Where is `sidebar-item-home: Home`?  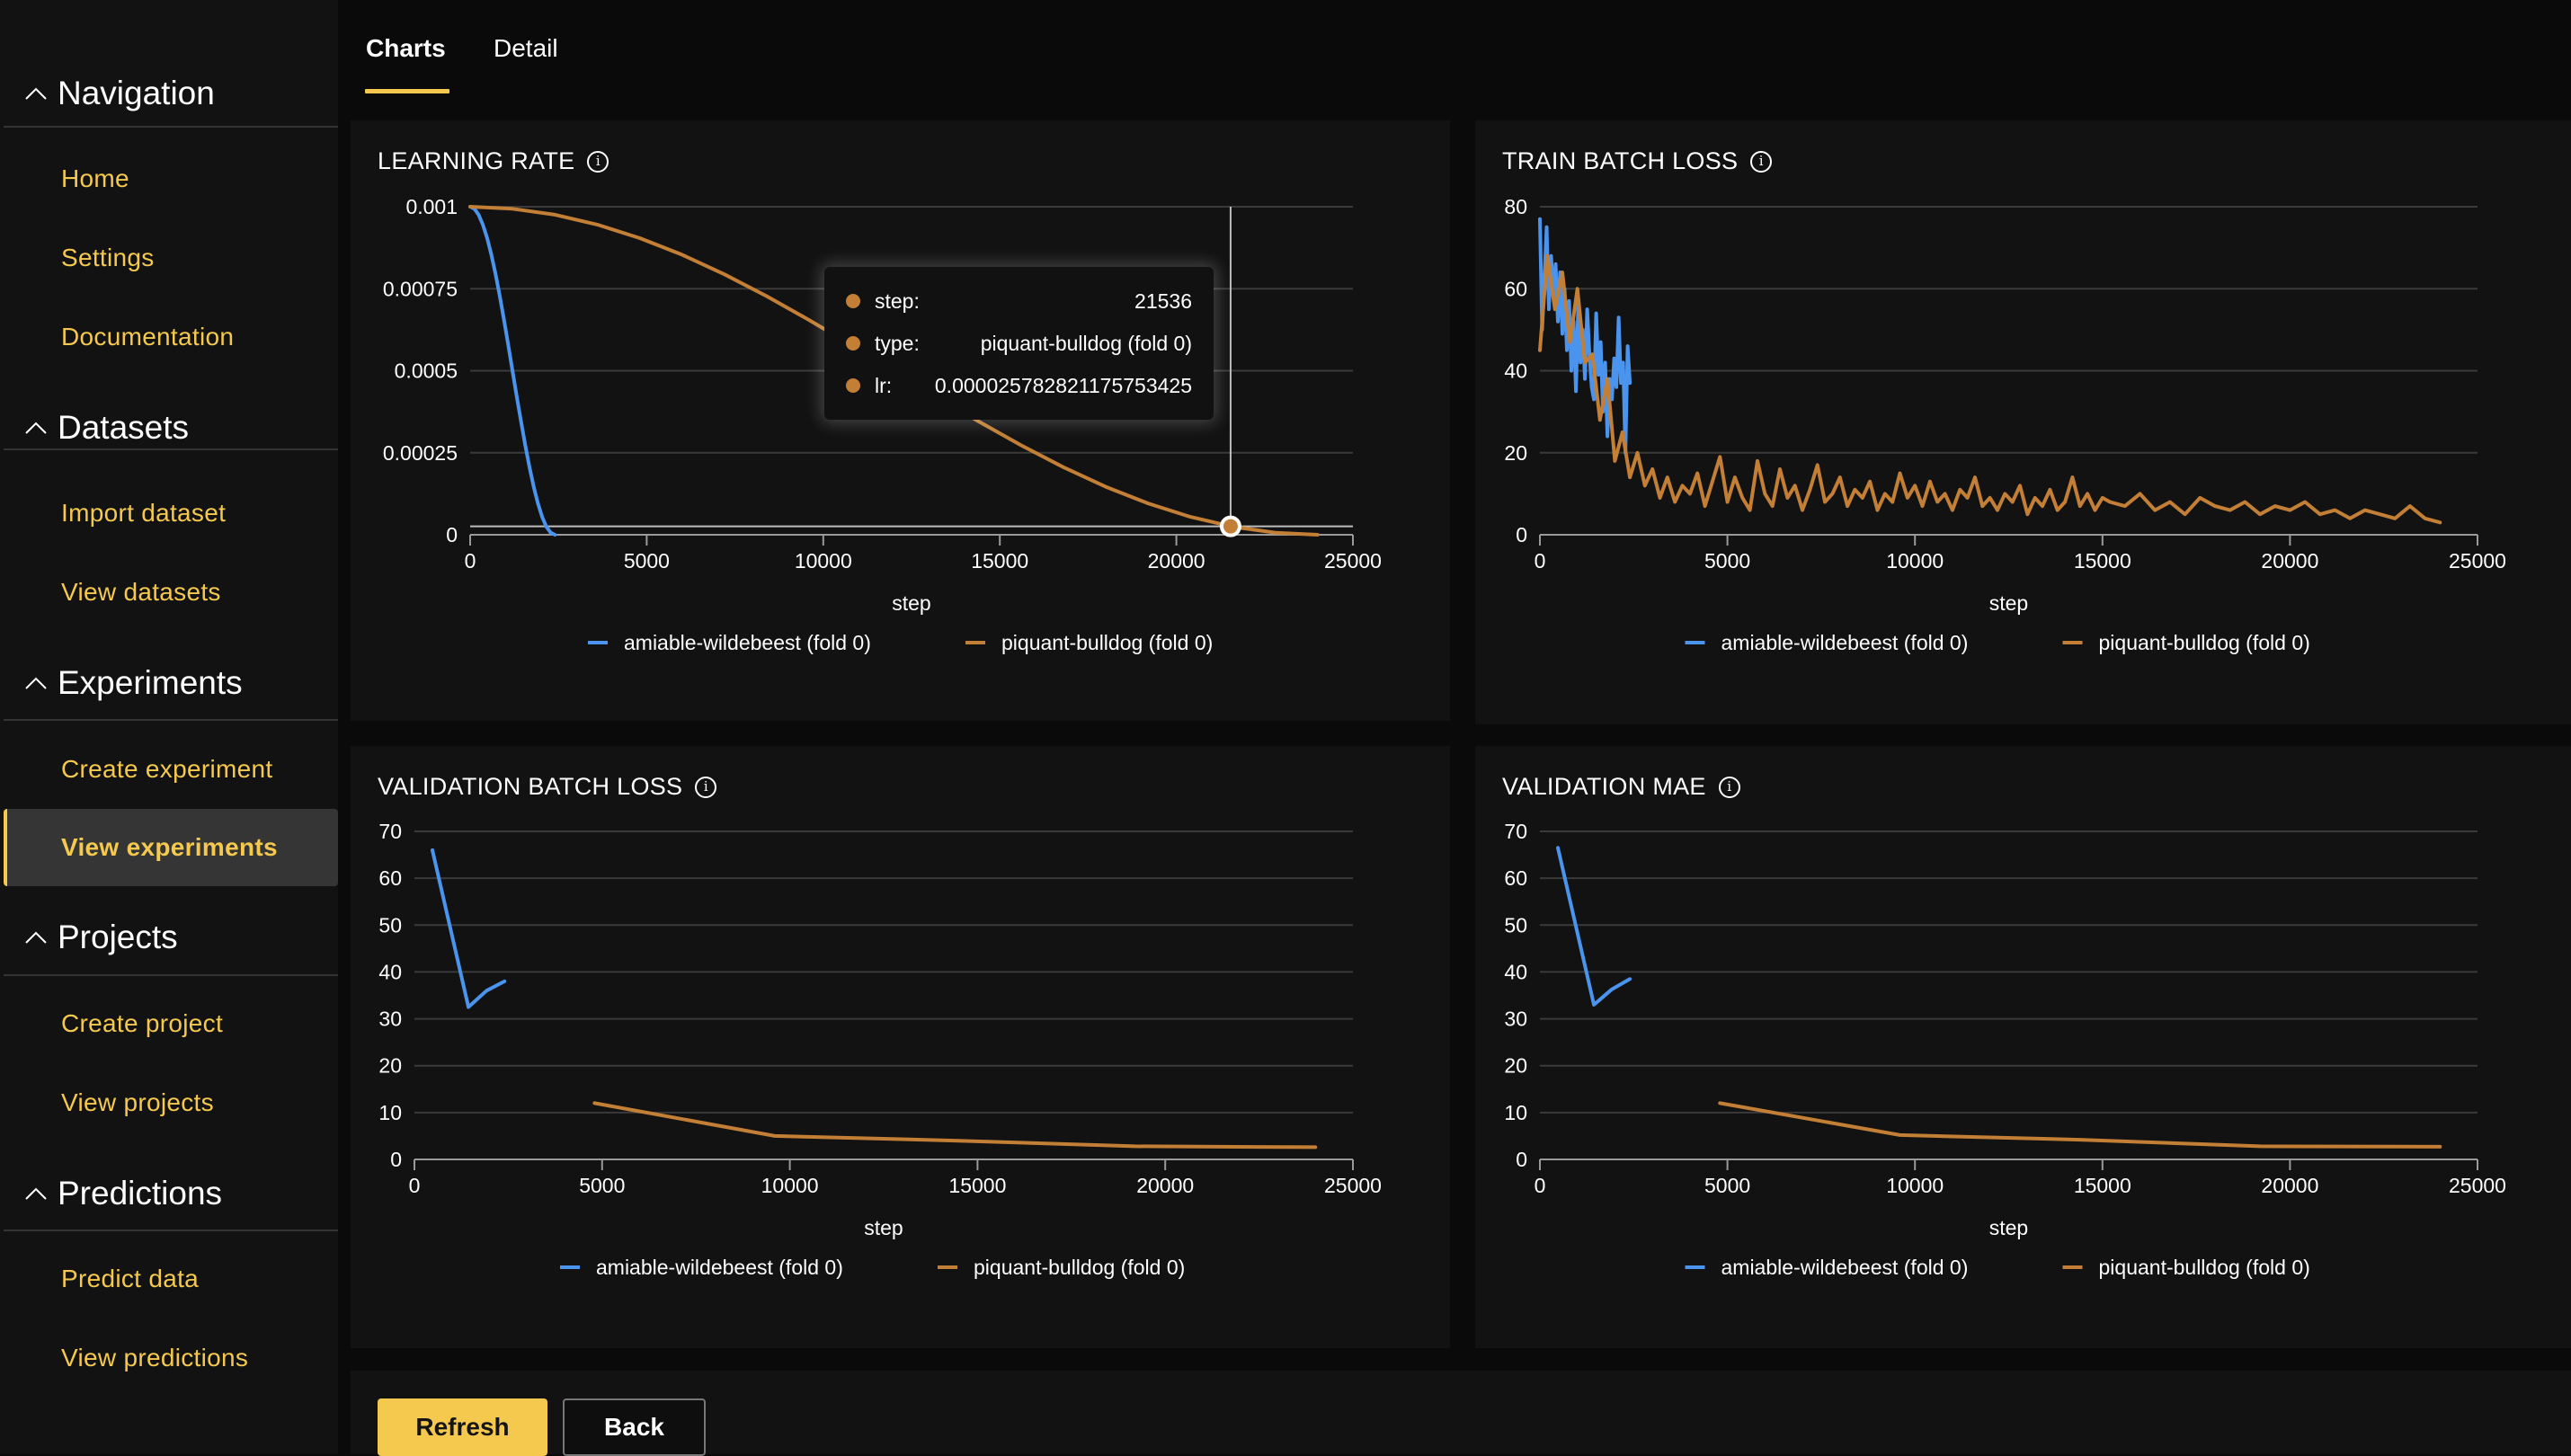
sidebar-item-home: Home is located at coordinates (171, 179).